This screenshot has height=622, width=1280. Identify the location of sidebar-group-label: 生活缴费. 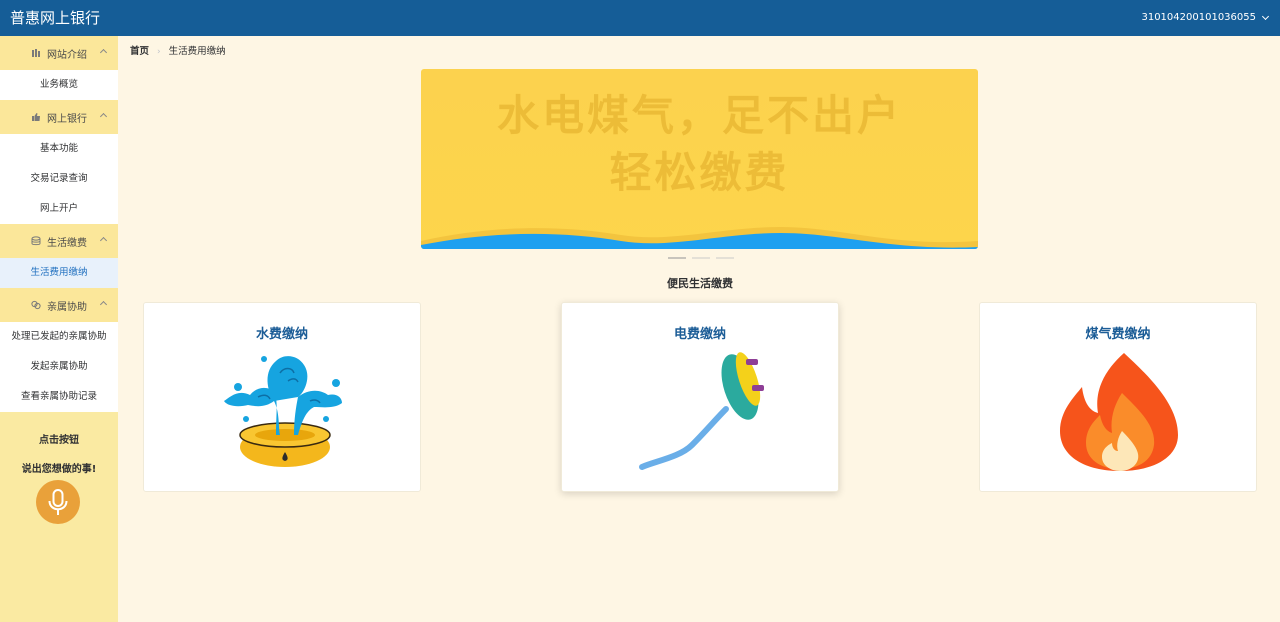
(67, 243).